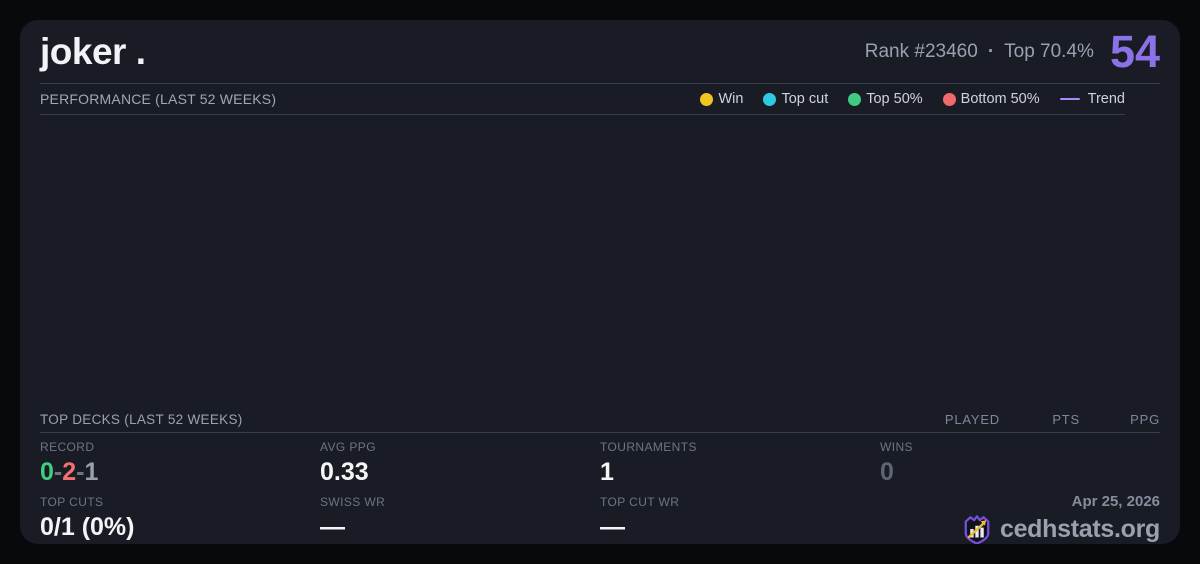 This screenshot has width=1200, height=564. What do you see at coordinates (972, 419) in the screenshot?
I see `column-header-played: PLAYED` at bounding box center [972, 419].